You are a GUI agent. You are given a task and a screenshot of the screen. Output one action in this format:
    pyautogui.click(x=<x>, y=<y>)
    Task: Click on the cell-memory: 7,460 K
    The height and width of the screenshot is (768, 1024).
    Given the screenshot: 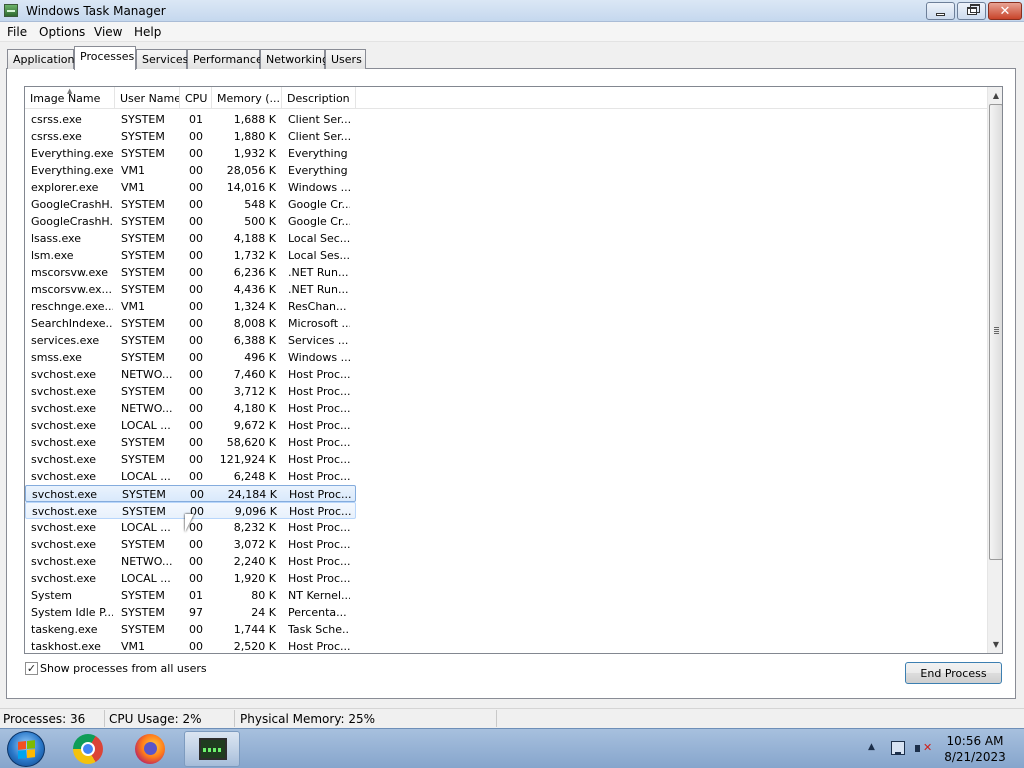 What is the action you would take?
    pyautogui.click(x=254, y=374)
    